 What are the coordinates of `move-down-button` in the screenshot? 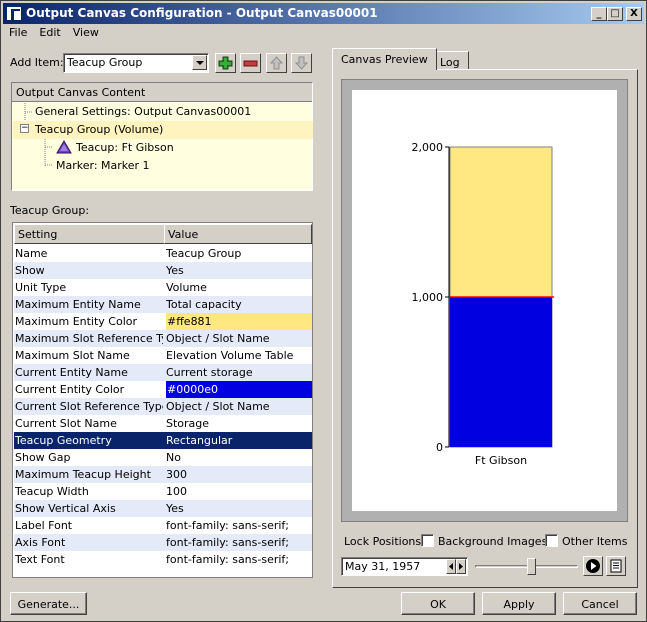 It's located at (301, 63).